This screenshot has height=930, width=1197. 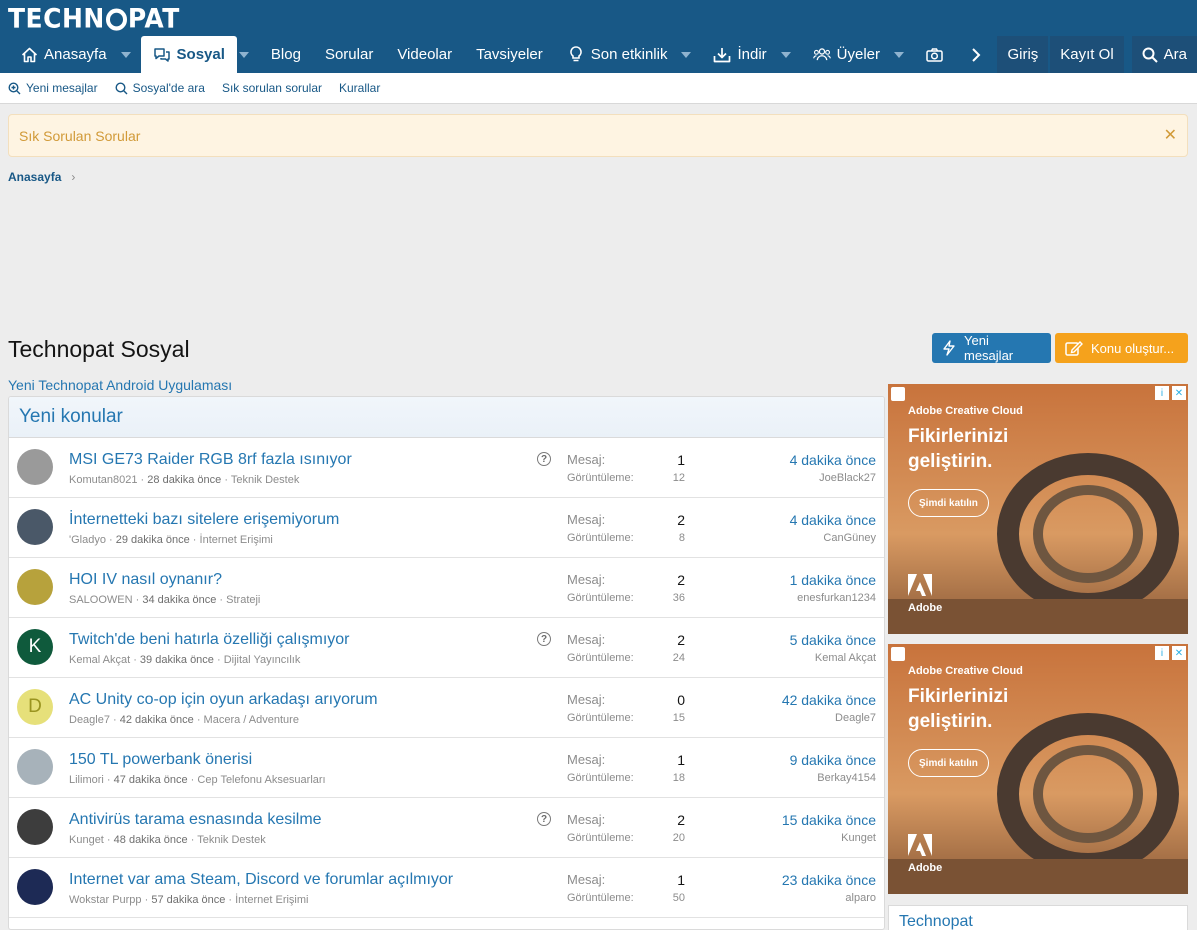 I want to click on search-button: Ara, so click(x=1164, y=54).